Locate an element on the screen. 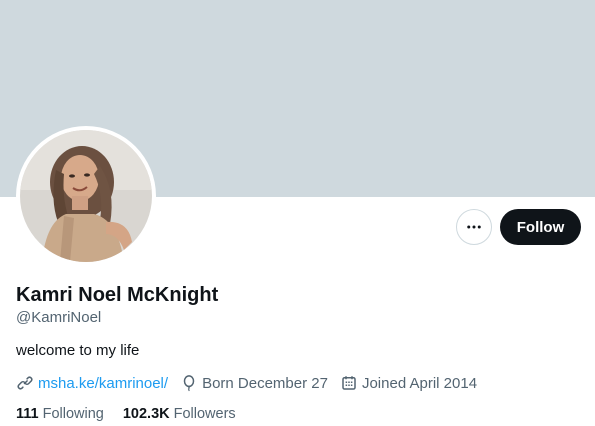  balloon-icon is located at coordinates (189, 383).